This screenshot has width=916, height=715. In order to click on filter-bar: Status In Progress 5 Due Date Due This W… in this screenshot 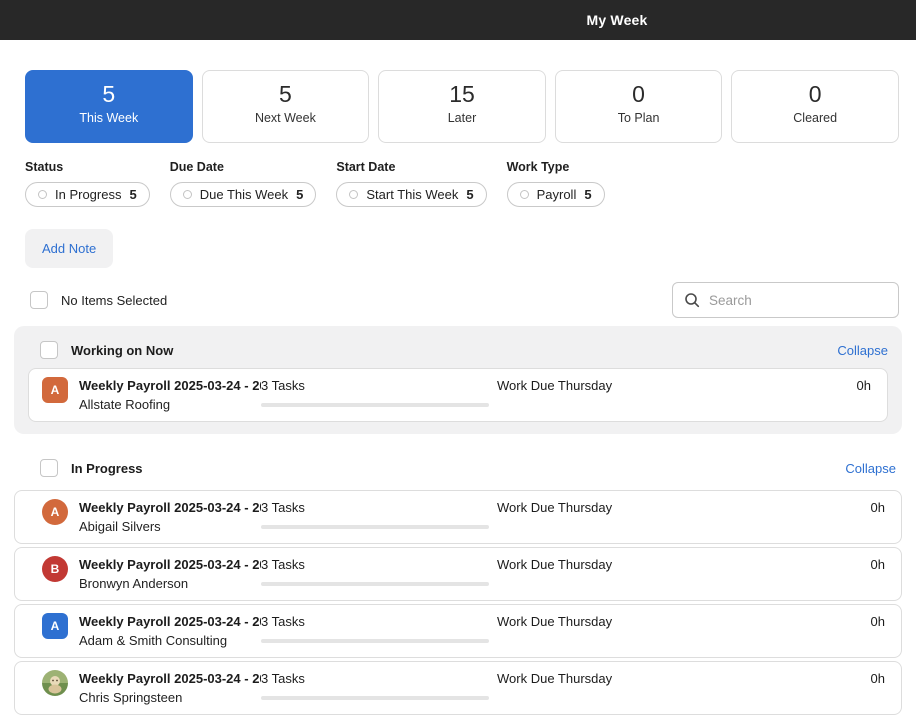, I will do `click(470, 183)`.